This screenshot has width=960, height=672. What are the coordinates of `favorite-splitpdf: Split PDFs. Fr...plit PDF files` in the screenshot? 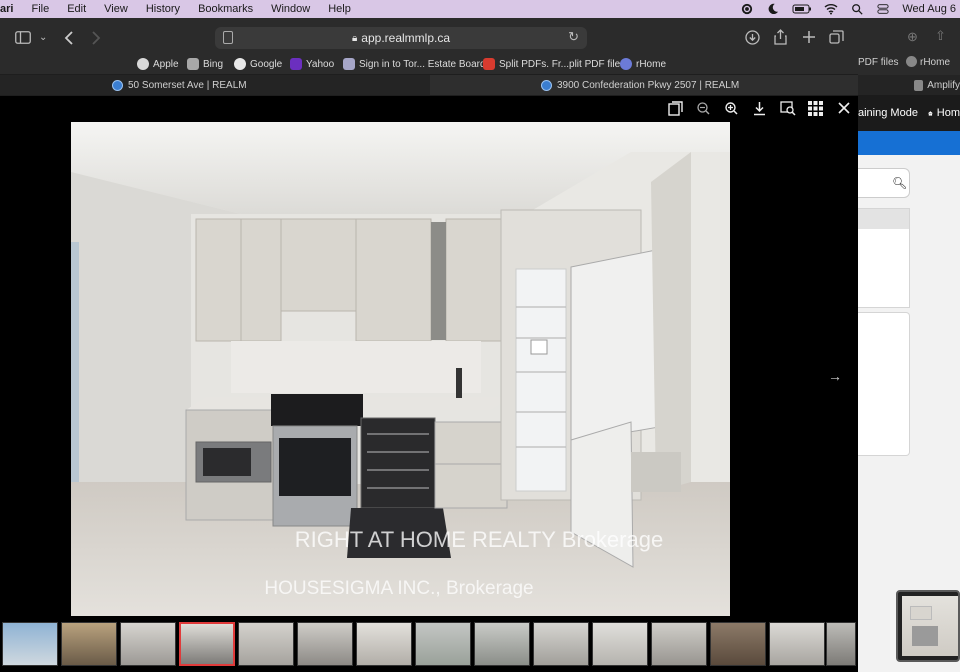 It's located at (554, 64).